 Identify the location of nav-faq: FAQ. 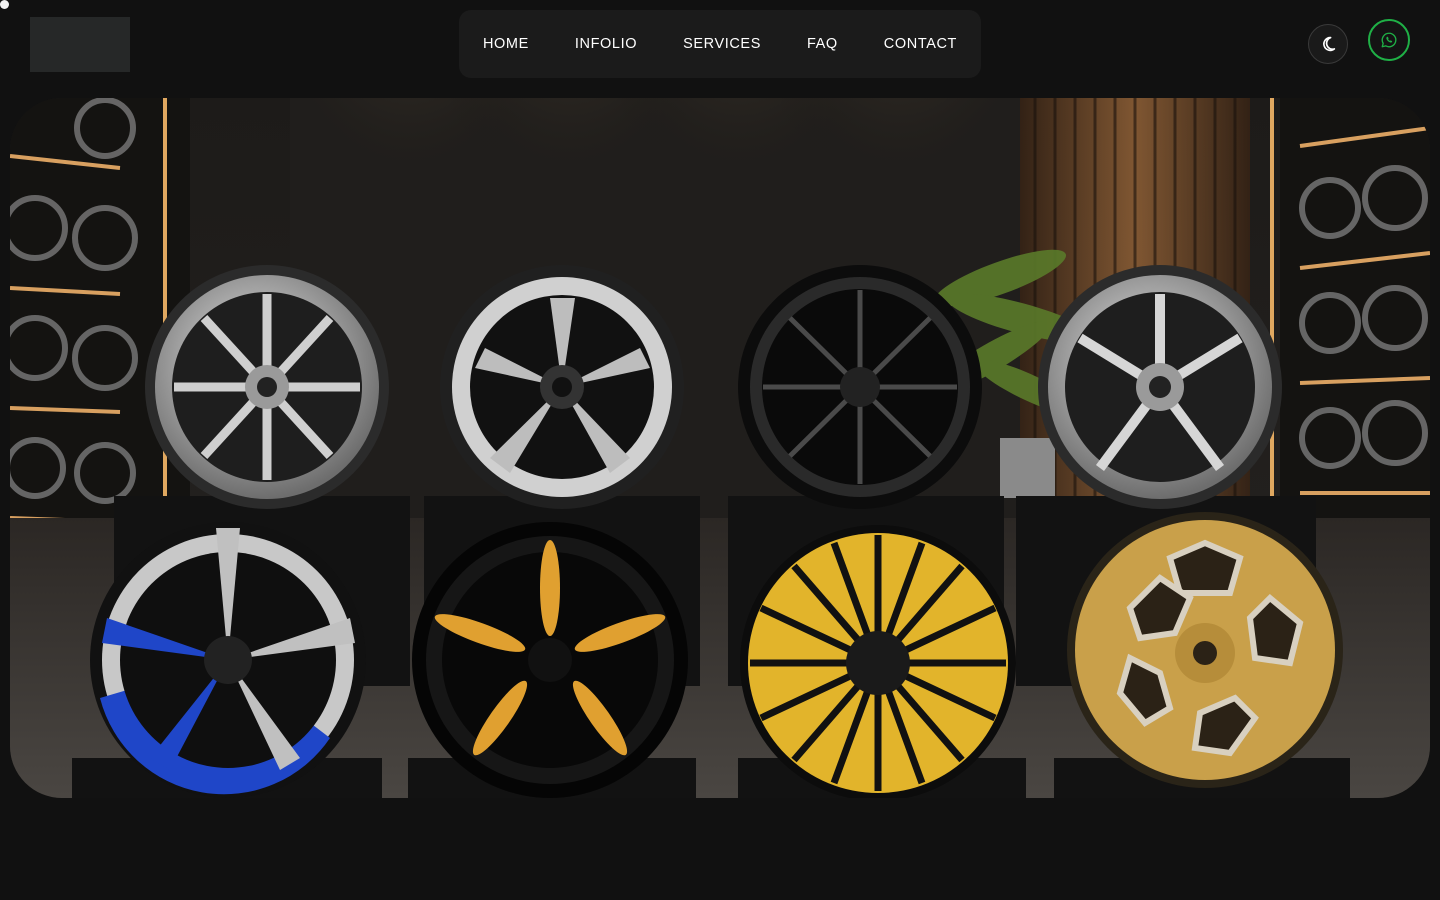
(822, 44).